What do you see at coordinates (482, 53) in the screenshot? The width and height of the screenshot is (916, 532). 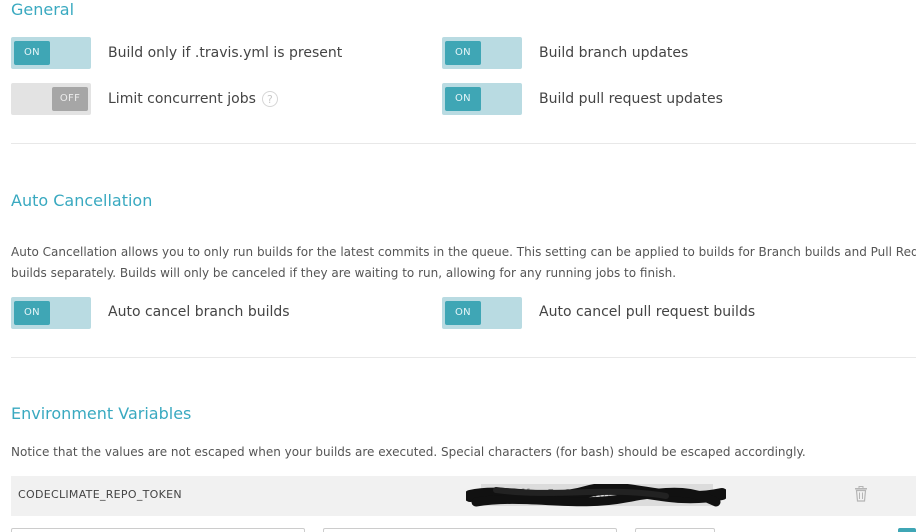 I see `build-branch-updates-toggle: ON` at bounding box center [482, 53].